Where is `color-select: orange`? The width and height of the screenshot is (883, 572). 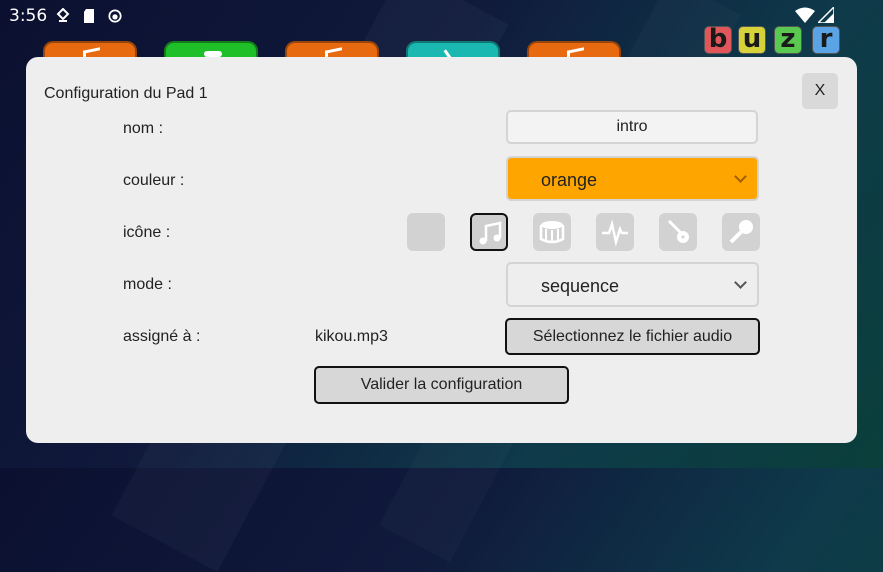 color-select: orange is located at coordinates (632, 178).